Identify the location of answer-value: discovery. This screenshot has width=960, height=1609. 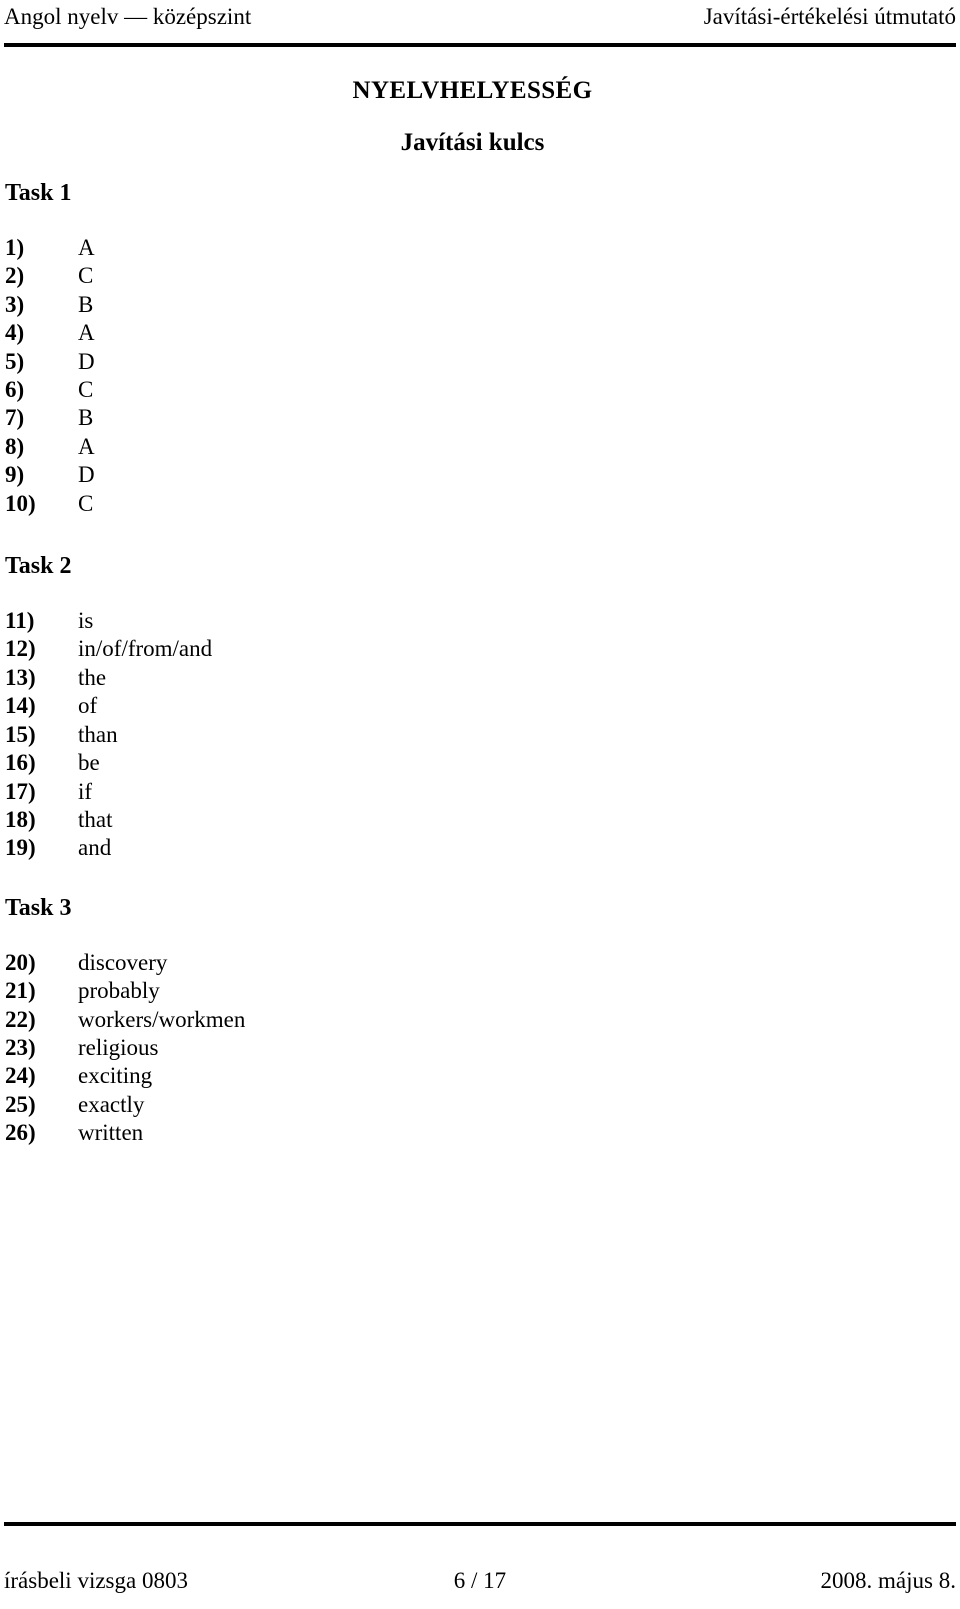
(123, 962).